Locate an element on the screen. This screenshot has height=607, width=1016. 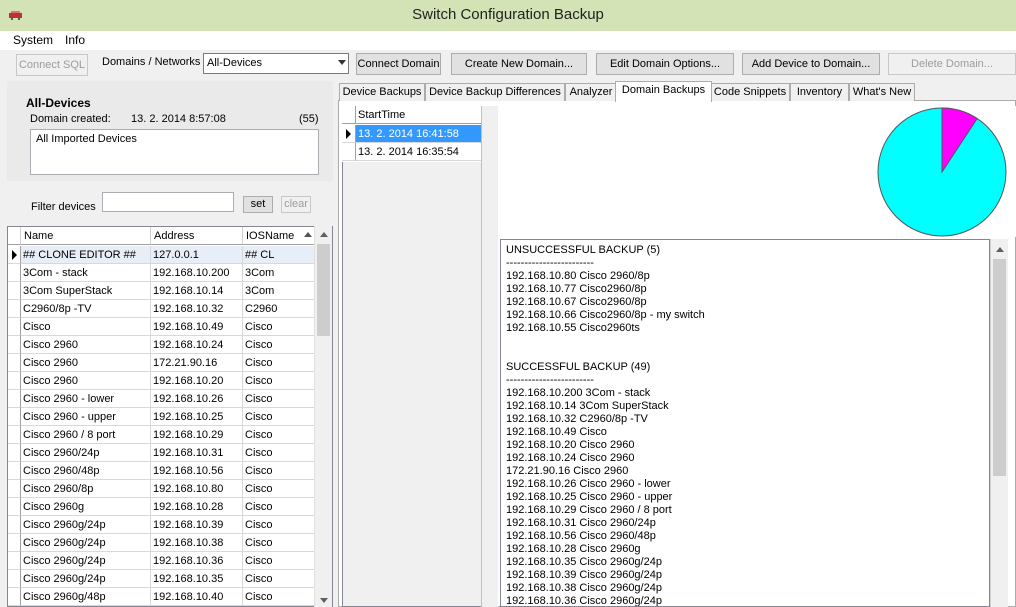
device-grid-scrollbar is located at coordinates (323, 416).